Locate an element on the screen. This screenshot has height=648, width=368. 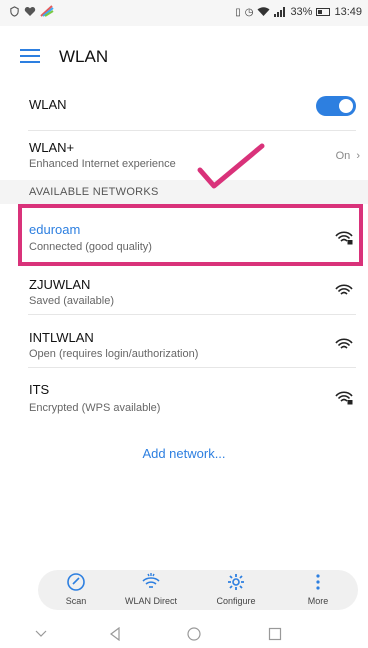
menu-icon is located at coordinates (30, 56).